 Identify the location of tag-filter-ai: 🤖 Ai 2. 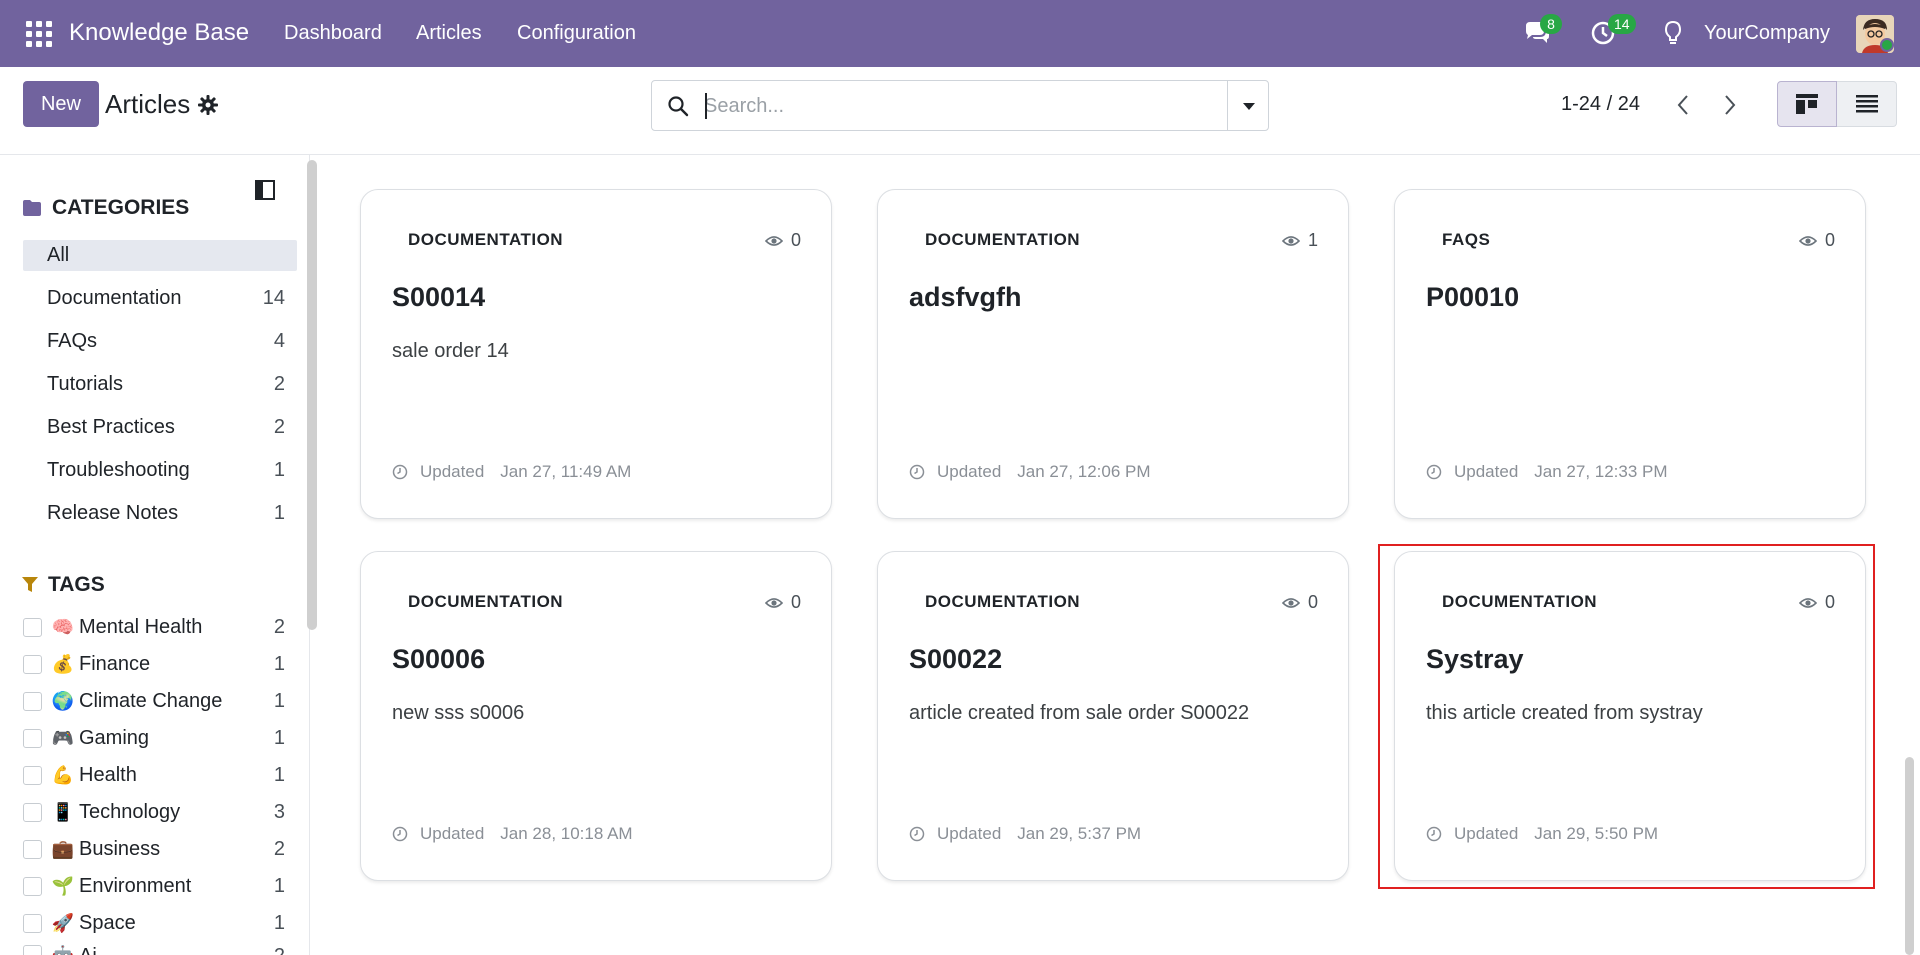
(154, 950).